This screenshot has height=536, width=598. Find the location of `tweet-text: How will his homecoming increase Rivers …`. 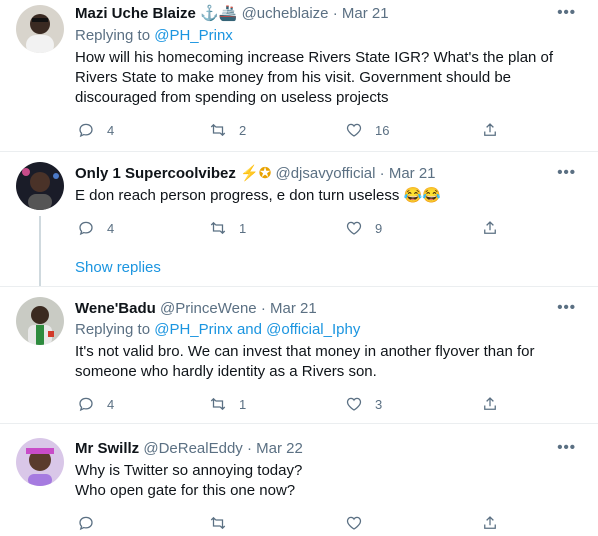

tweet-text: How will his homecoming increase Rivers … is located at coordinates (314, 77).